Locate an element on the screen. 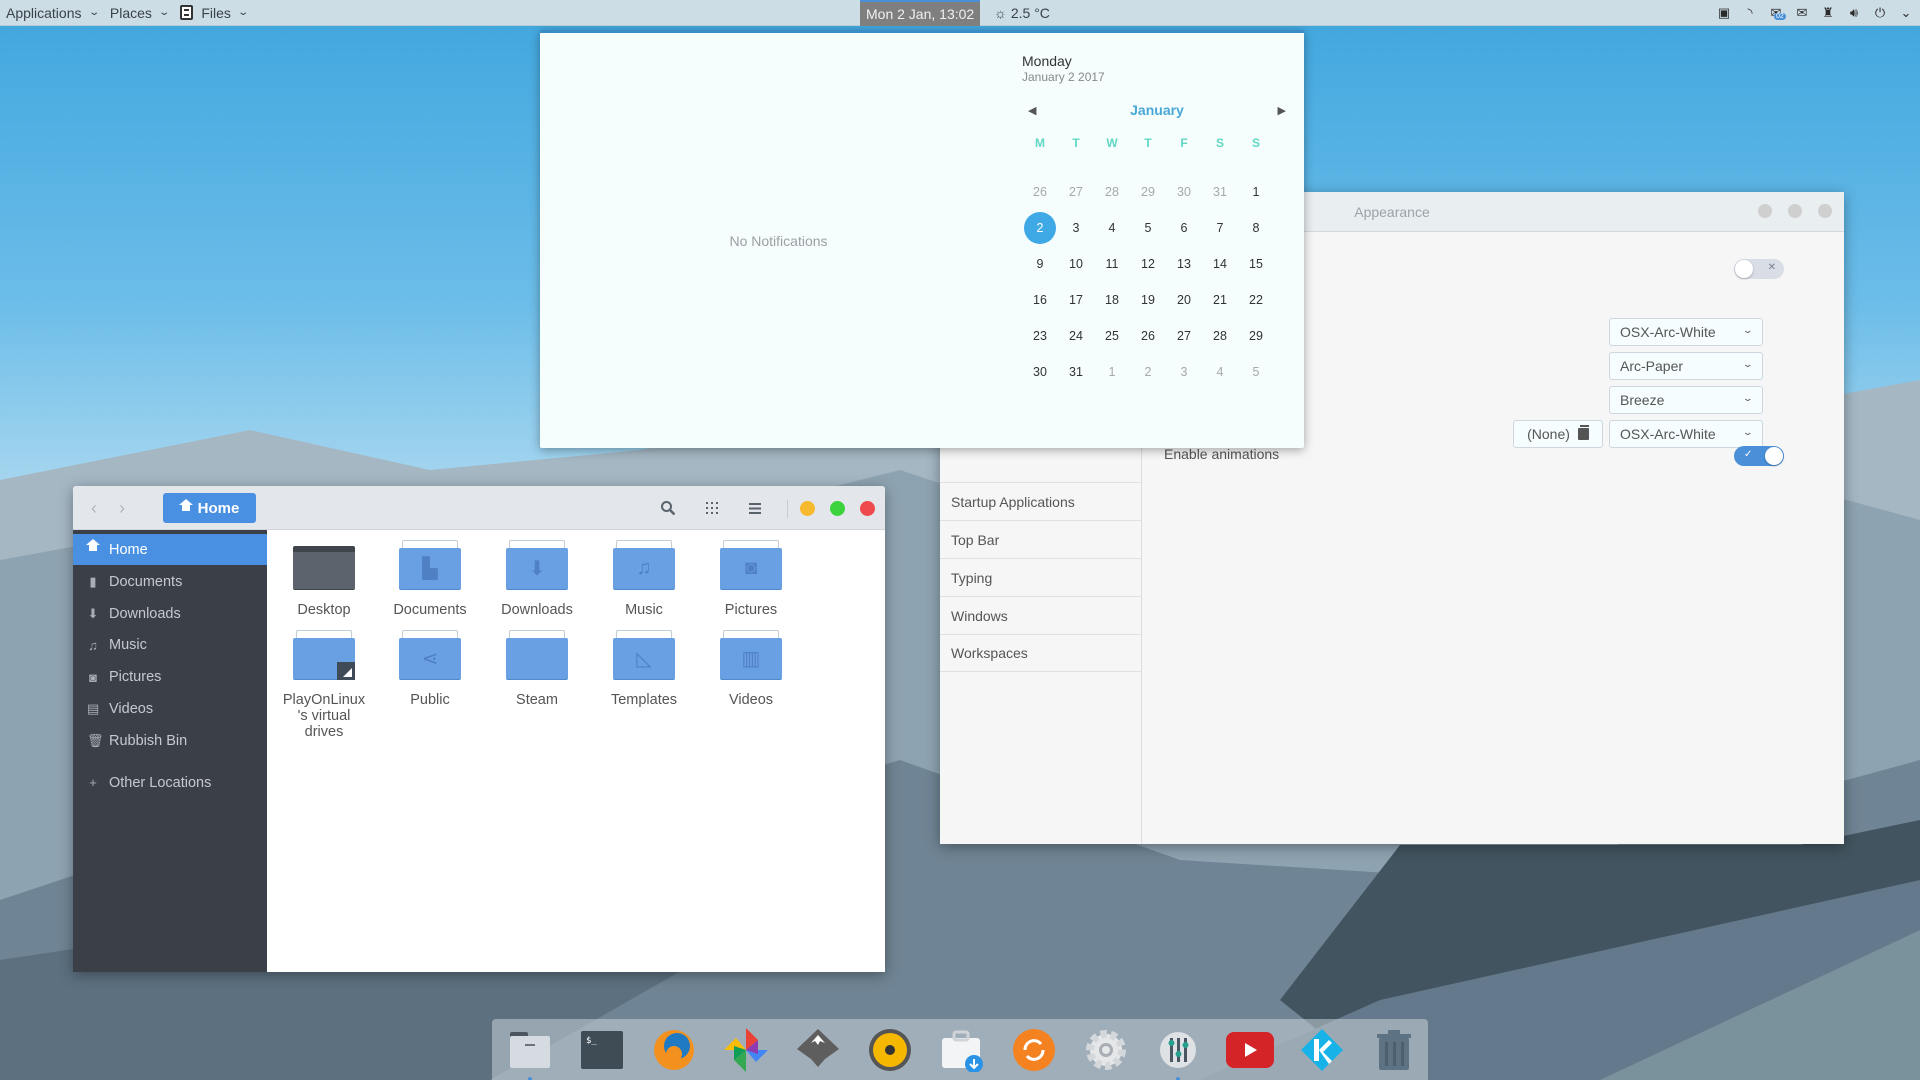  calendar-day: 7 is located at coordinates (1220, 228).